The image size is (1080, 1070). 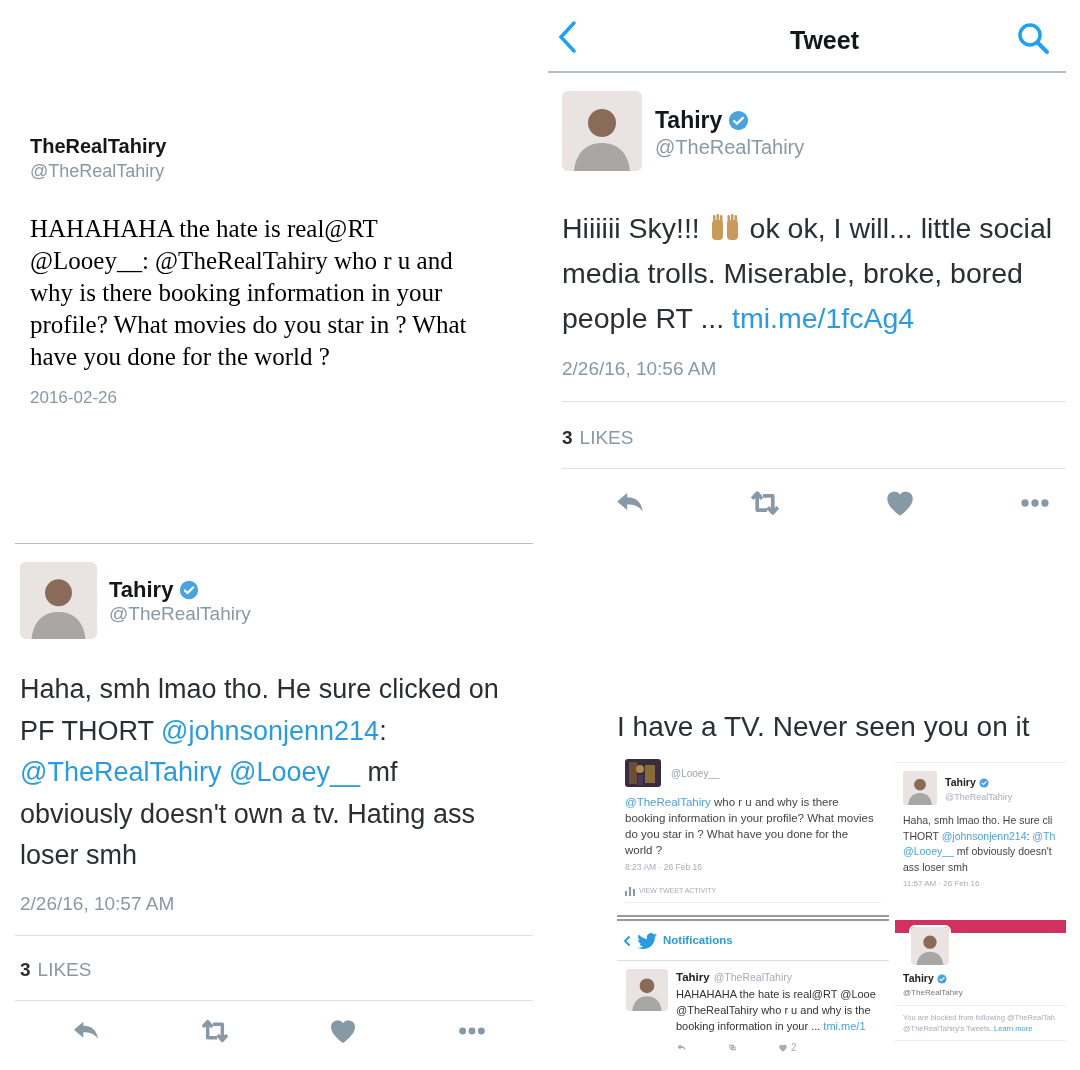 What do you see at coordinates (74, 398) in the screenshot?
I see `tweet-date: 2016-02-26` at bounding box center [74, 398].